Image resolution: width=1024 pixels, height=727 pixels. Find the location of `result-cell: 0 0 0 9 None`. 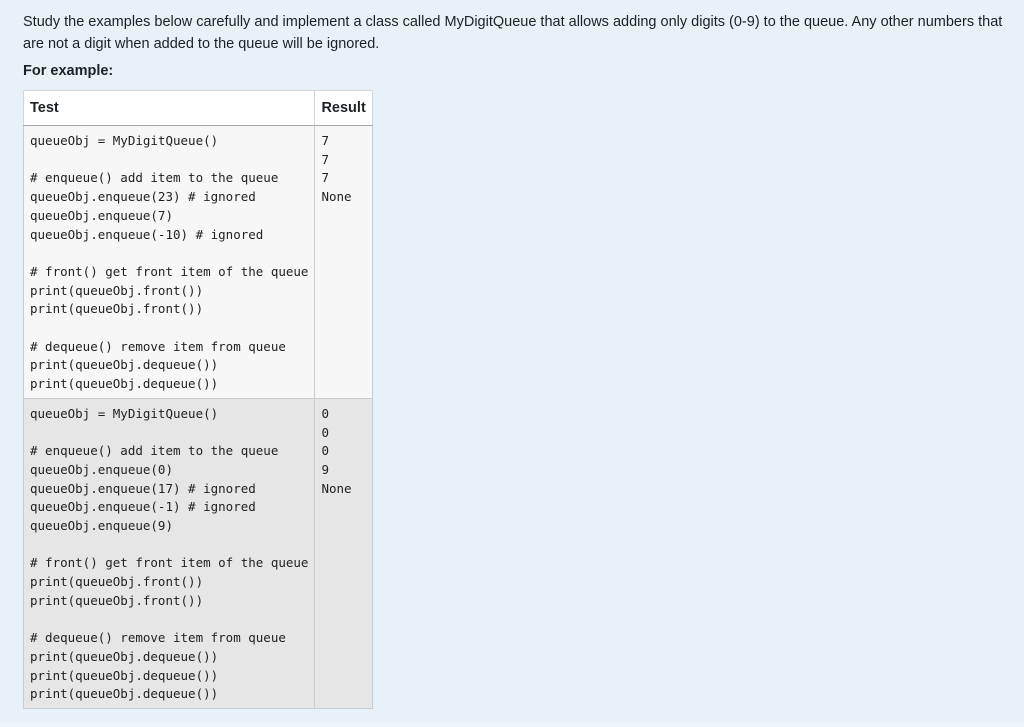

result-cell: 0 0 0 9 None is located at coordinates (343, 553).